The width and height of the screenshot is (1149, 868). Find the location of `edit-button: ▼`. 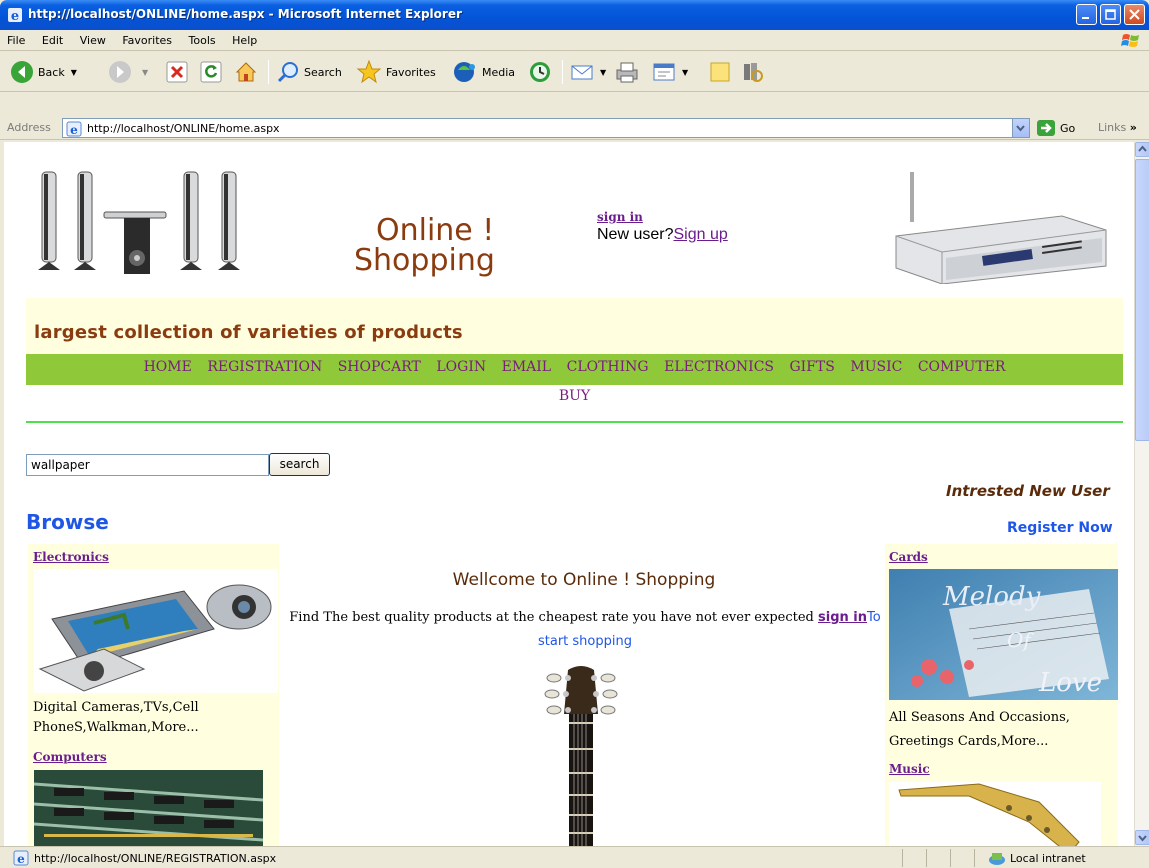

edit-button: ▼ is located at coordinates (670, 72).